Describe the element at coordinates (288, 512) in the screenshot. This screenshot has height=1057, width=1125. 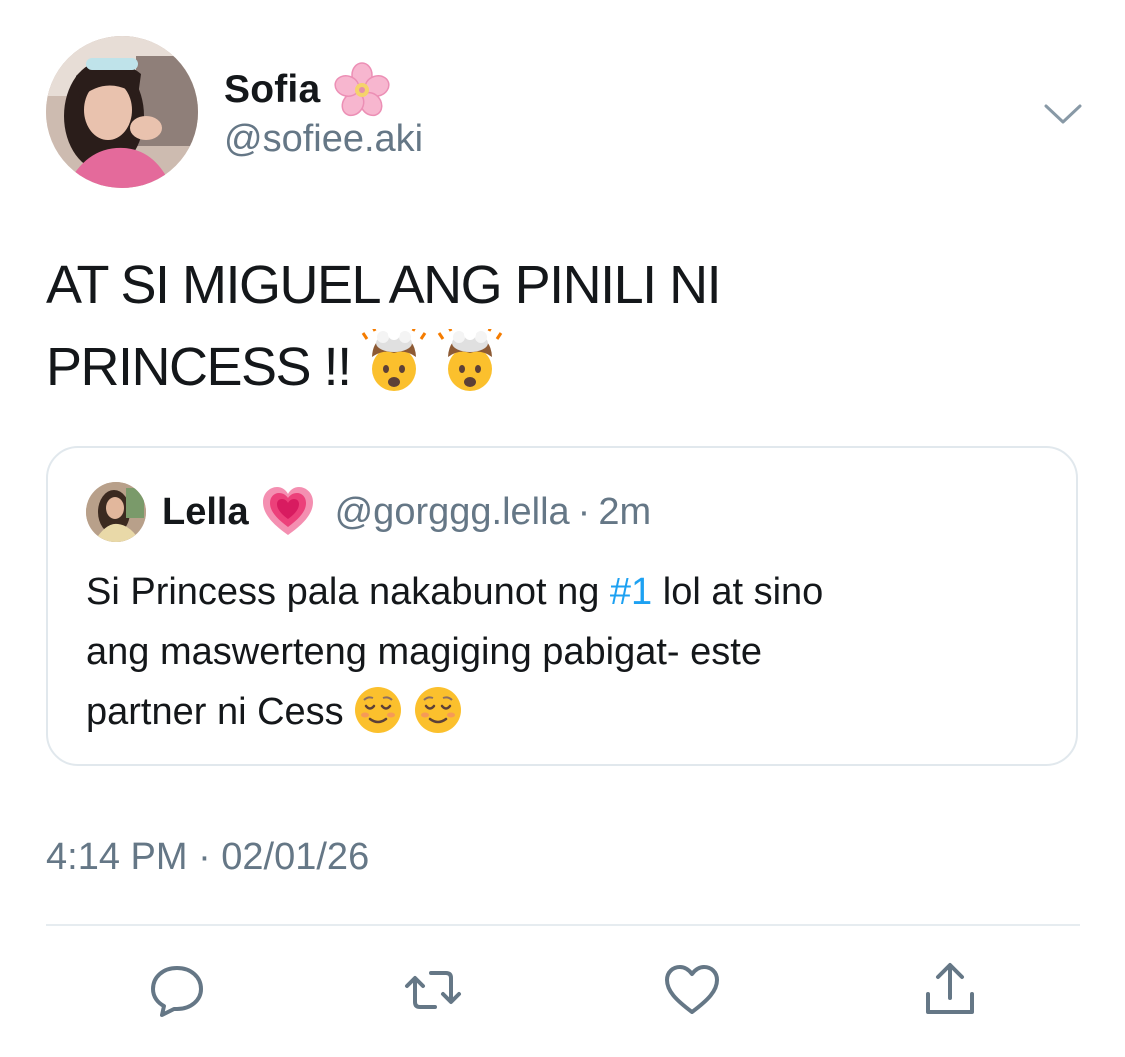
I see `growing-heart-icon` at that location.